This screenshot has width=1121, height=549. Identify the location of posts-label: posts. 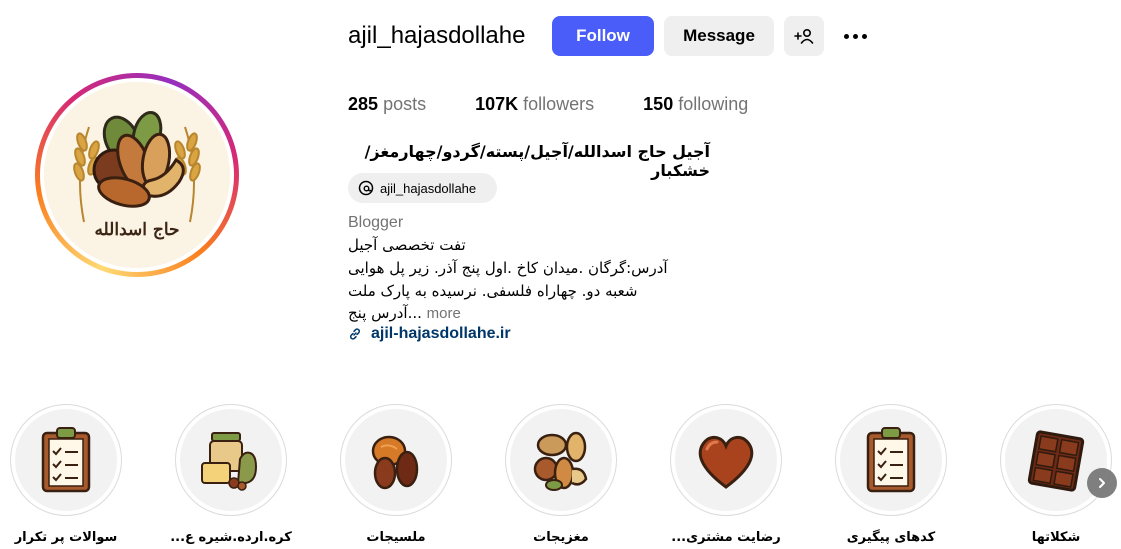
(405, 104).